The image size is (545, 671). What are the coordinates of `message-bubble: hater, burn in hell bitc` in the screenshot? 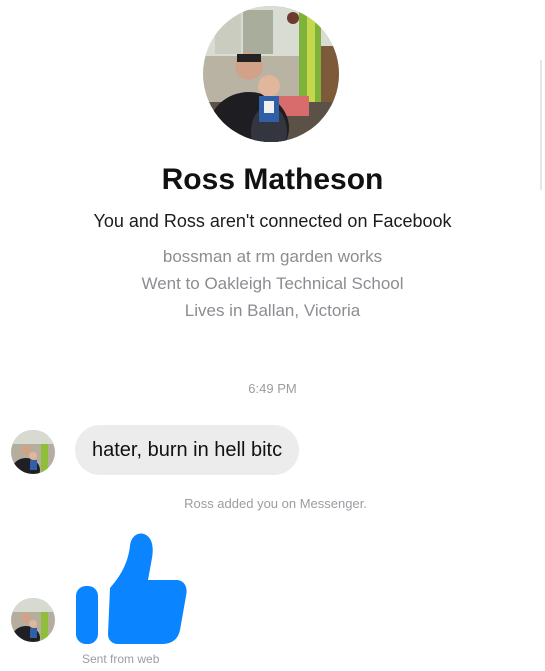 It's located at (187, 450).